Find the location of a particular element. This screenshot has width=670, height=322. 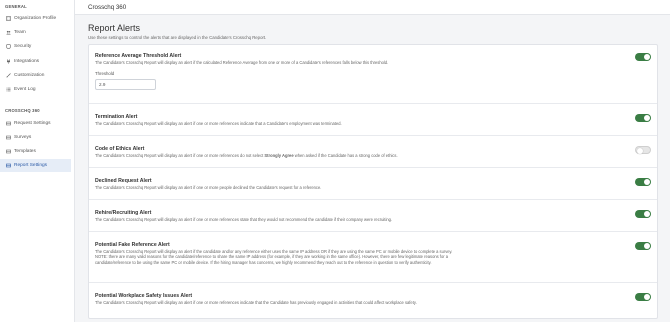

building-icon is located at coordinates (8, 18).